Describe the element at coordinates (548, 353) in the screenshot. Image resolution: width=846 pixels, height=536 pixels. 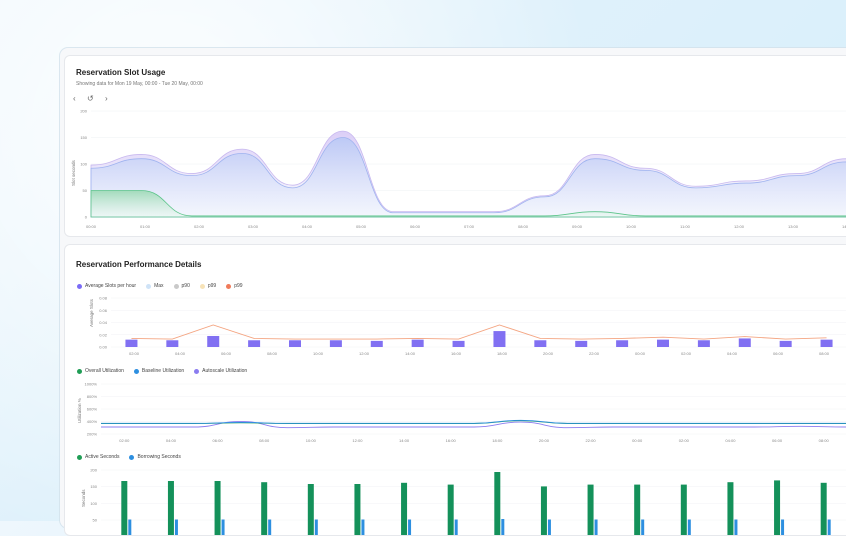
I see `x-tick-label: 20:00` at that location.